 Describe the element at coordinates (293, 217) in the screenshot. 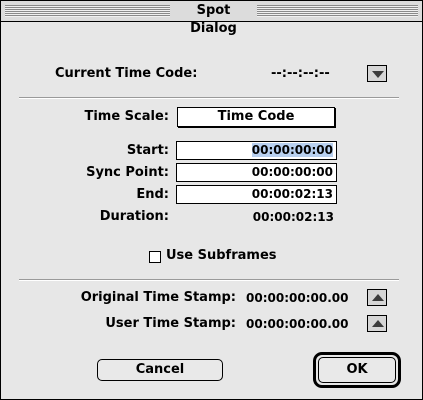

I see `duration-value: 00:00:02:13` at that location.